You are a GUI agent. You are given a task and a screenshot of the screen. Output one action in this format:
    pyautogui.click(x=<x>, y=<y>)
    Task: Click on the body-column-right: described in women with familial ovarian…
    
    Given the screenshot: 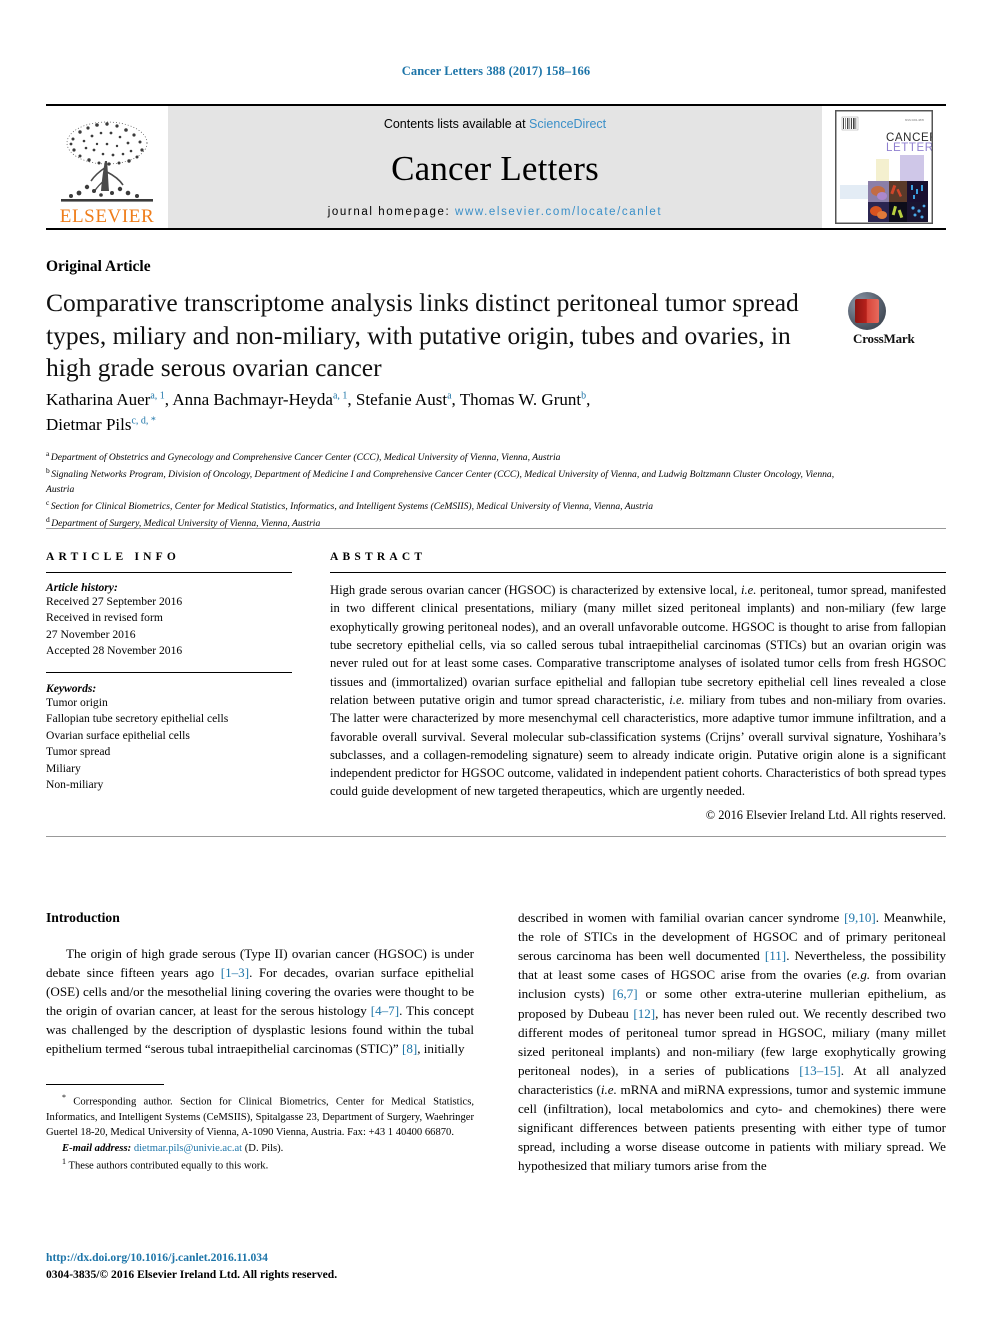 What is the action you would take?
    pyautogui.click(x=732, y=1042)
    